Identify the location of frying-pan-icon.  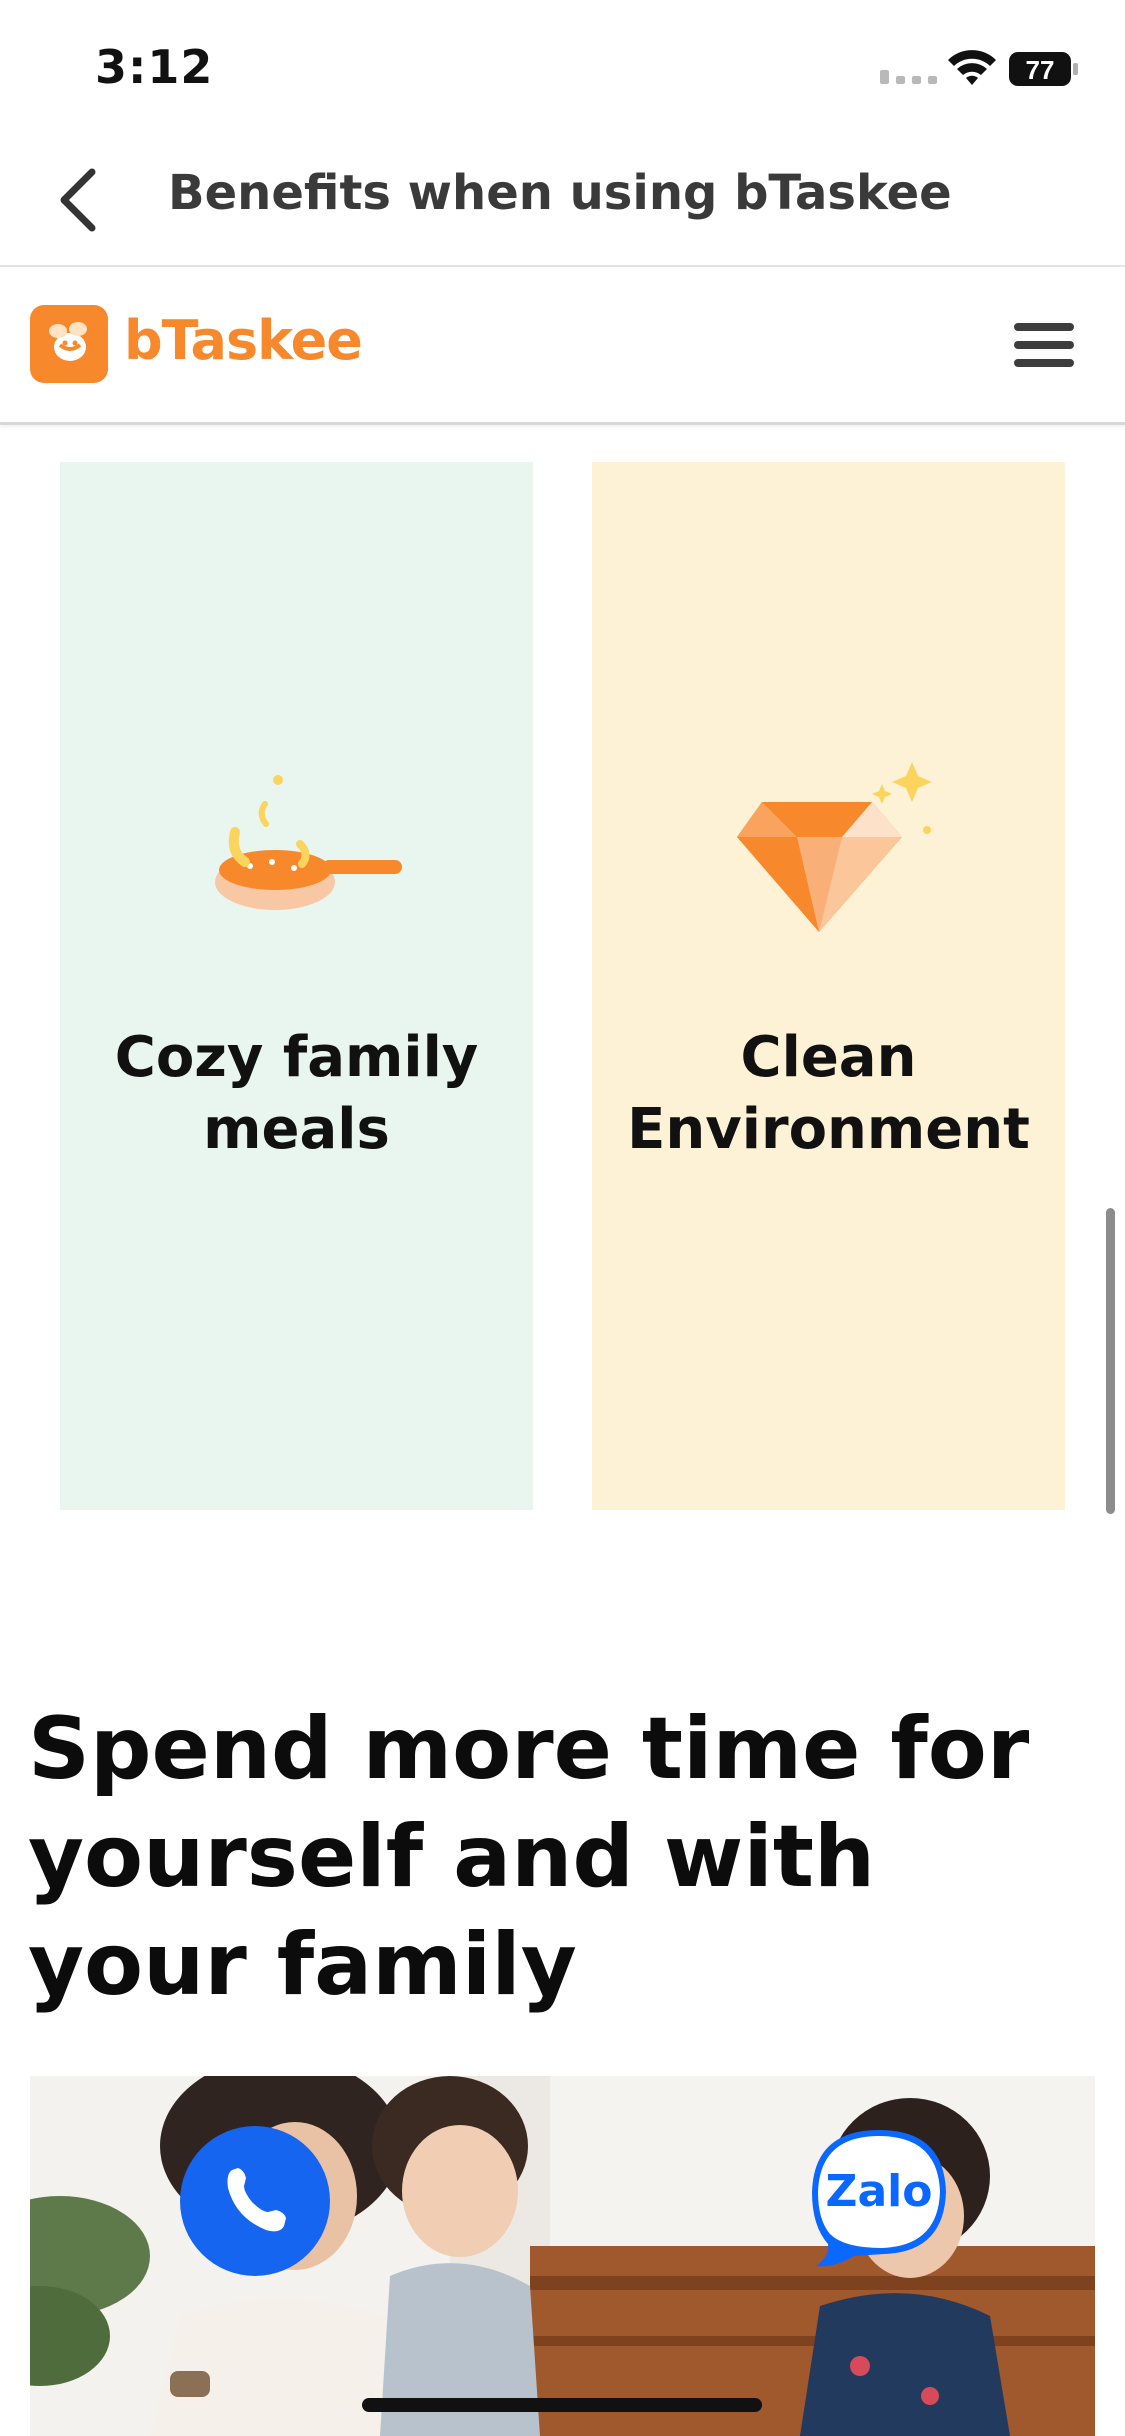
(308, 842).